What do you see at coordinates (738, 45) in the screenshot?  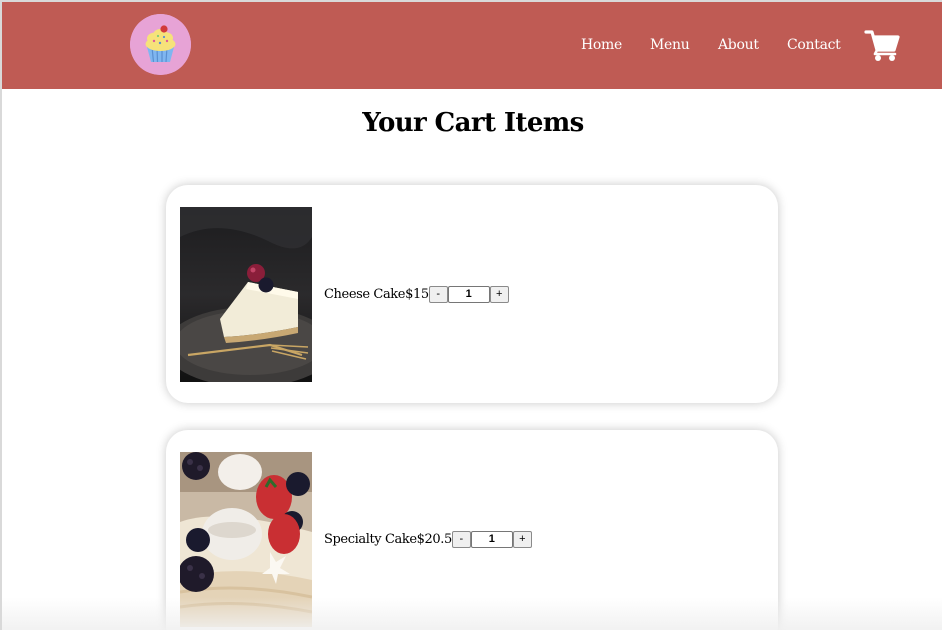 I see `nav-about-link: About` at bounding box center [738, 45].